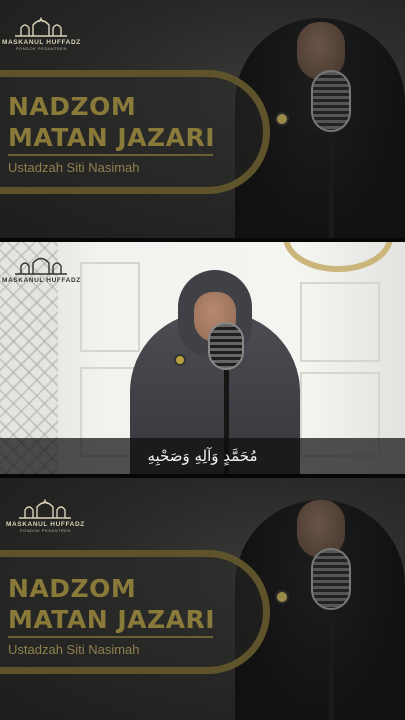 Image resolution: width=405 pixels, height=720 pixels. I want to click on wall-panel, so click(340, 322).